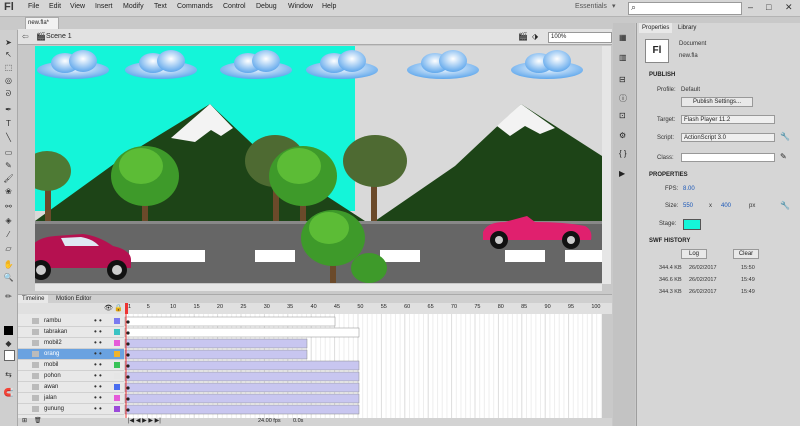  Describe the element at coordinates (8, 54) in the screenshot. I see `subselection-tool-icon: ↖` at that location.